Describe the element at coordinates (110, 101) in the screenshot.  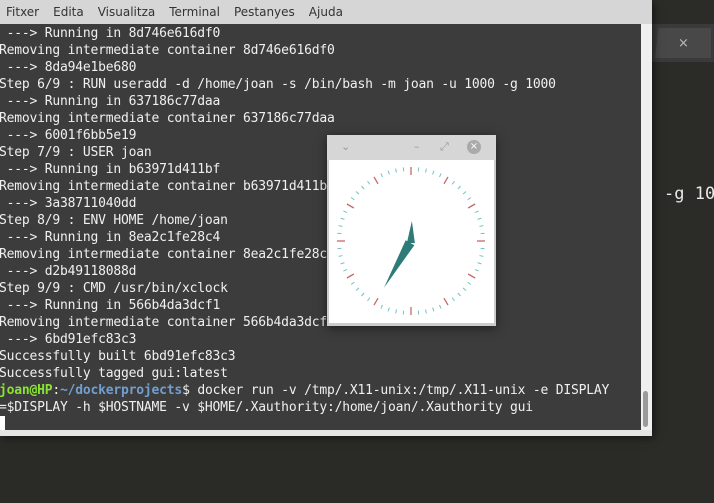
I see `terminal-line: ---> Running in 637186c77daa` at that location.